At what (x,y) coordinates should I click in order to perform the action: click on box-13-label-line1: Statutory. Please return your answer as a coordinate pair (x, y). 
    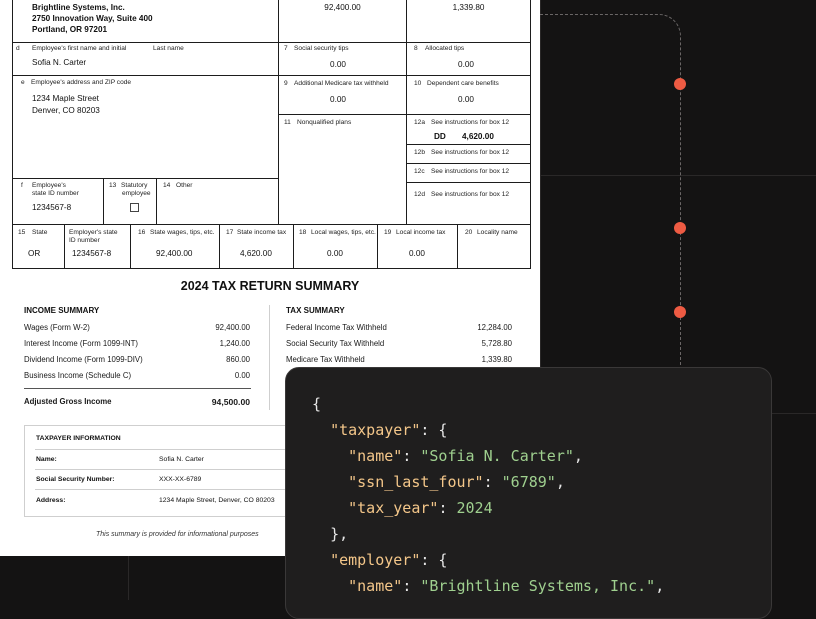
    Looking at the image, I should click on (134, 185).